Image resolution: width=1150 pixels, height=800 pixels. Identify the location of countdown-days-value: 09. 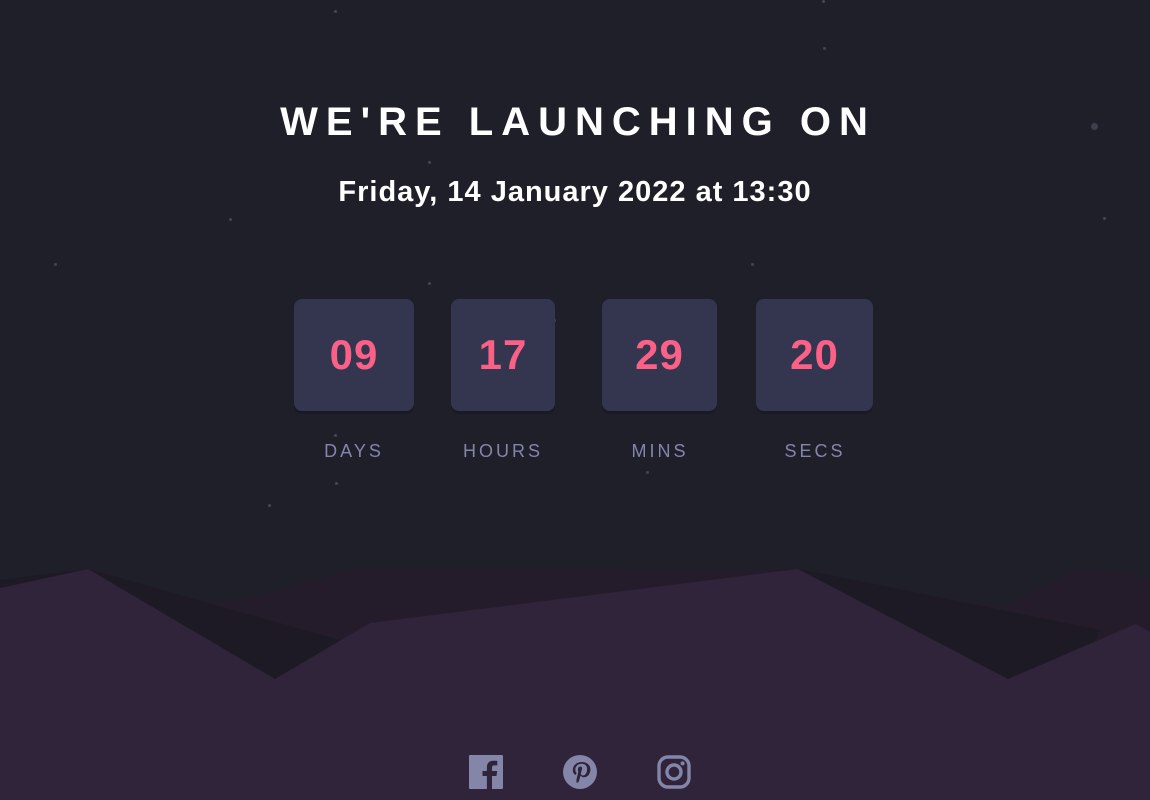
(354, 354).